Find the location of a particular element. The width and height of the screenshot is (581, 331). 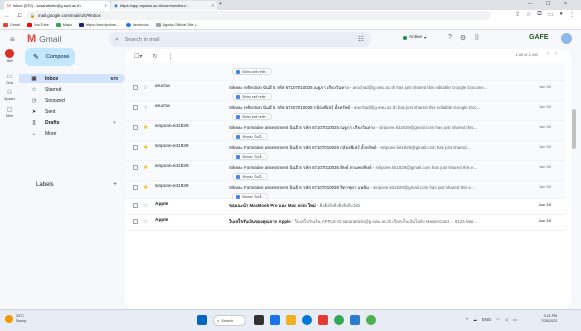

word-icon is located at coordinates (355, 320).